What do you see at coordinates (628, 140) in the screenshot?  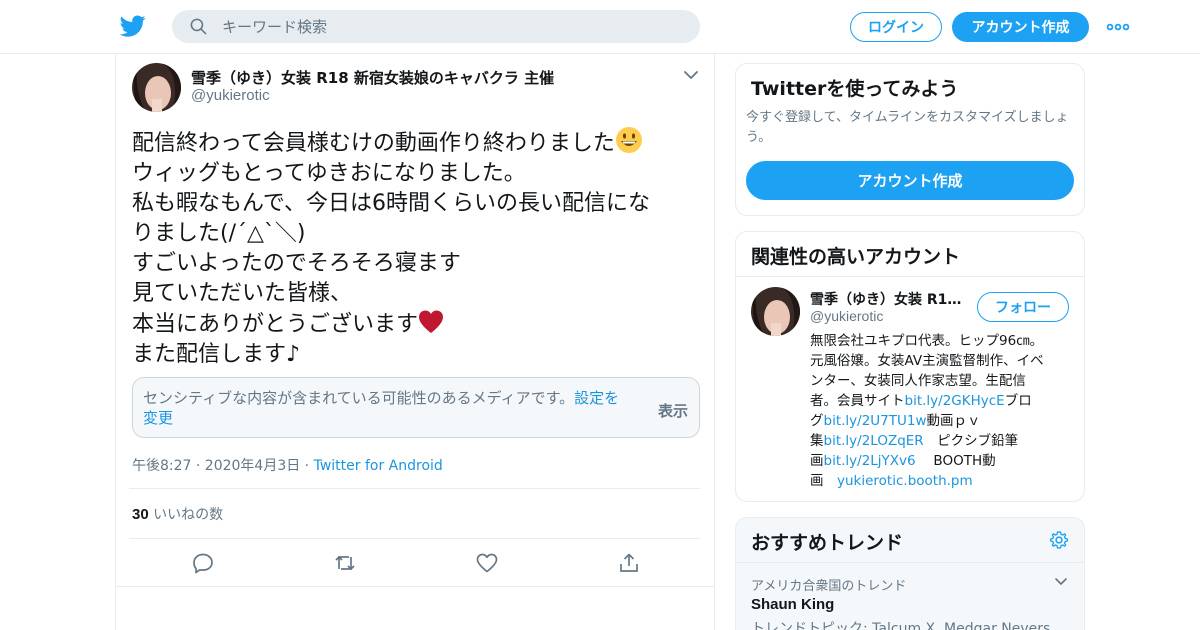 I see `grinning-face-emoji` at bounding box center [628, 140].